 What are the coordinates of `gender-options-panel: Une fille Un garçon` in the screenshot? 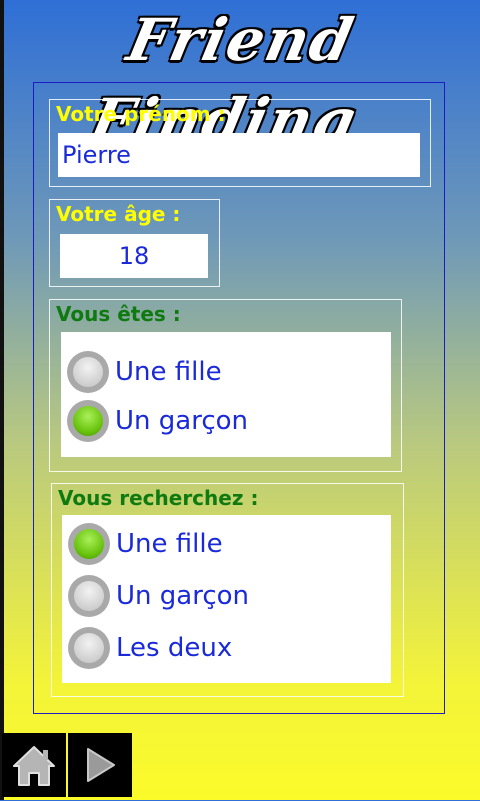 It's located at (226, 394).